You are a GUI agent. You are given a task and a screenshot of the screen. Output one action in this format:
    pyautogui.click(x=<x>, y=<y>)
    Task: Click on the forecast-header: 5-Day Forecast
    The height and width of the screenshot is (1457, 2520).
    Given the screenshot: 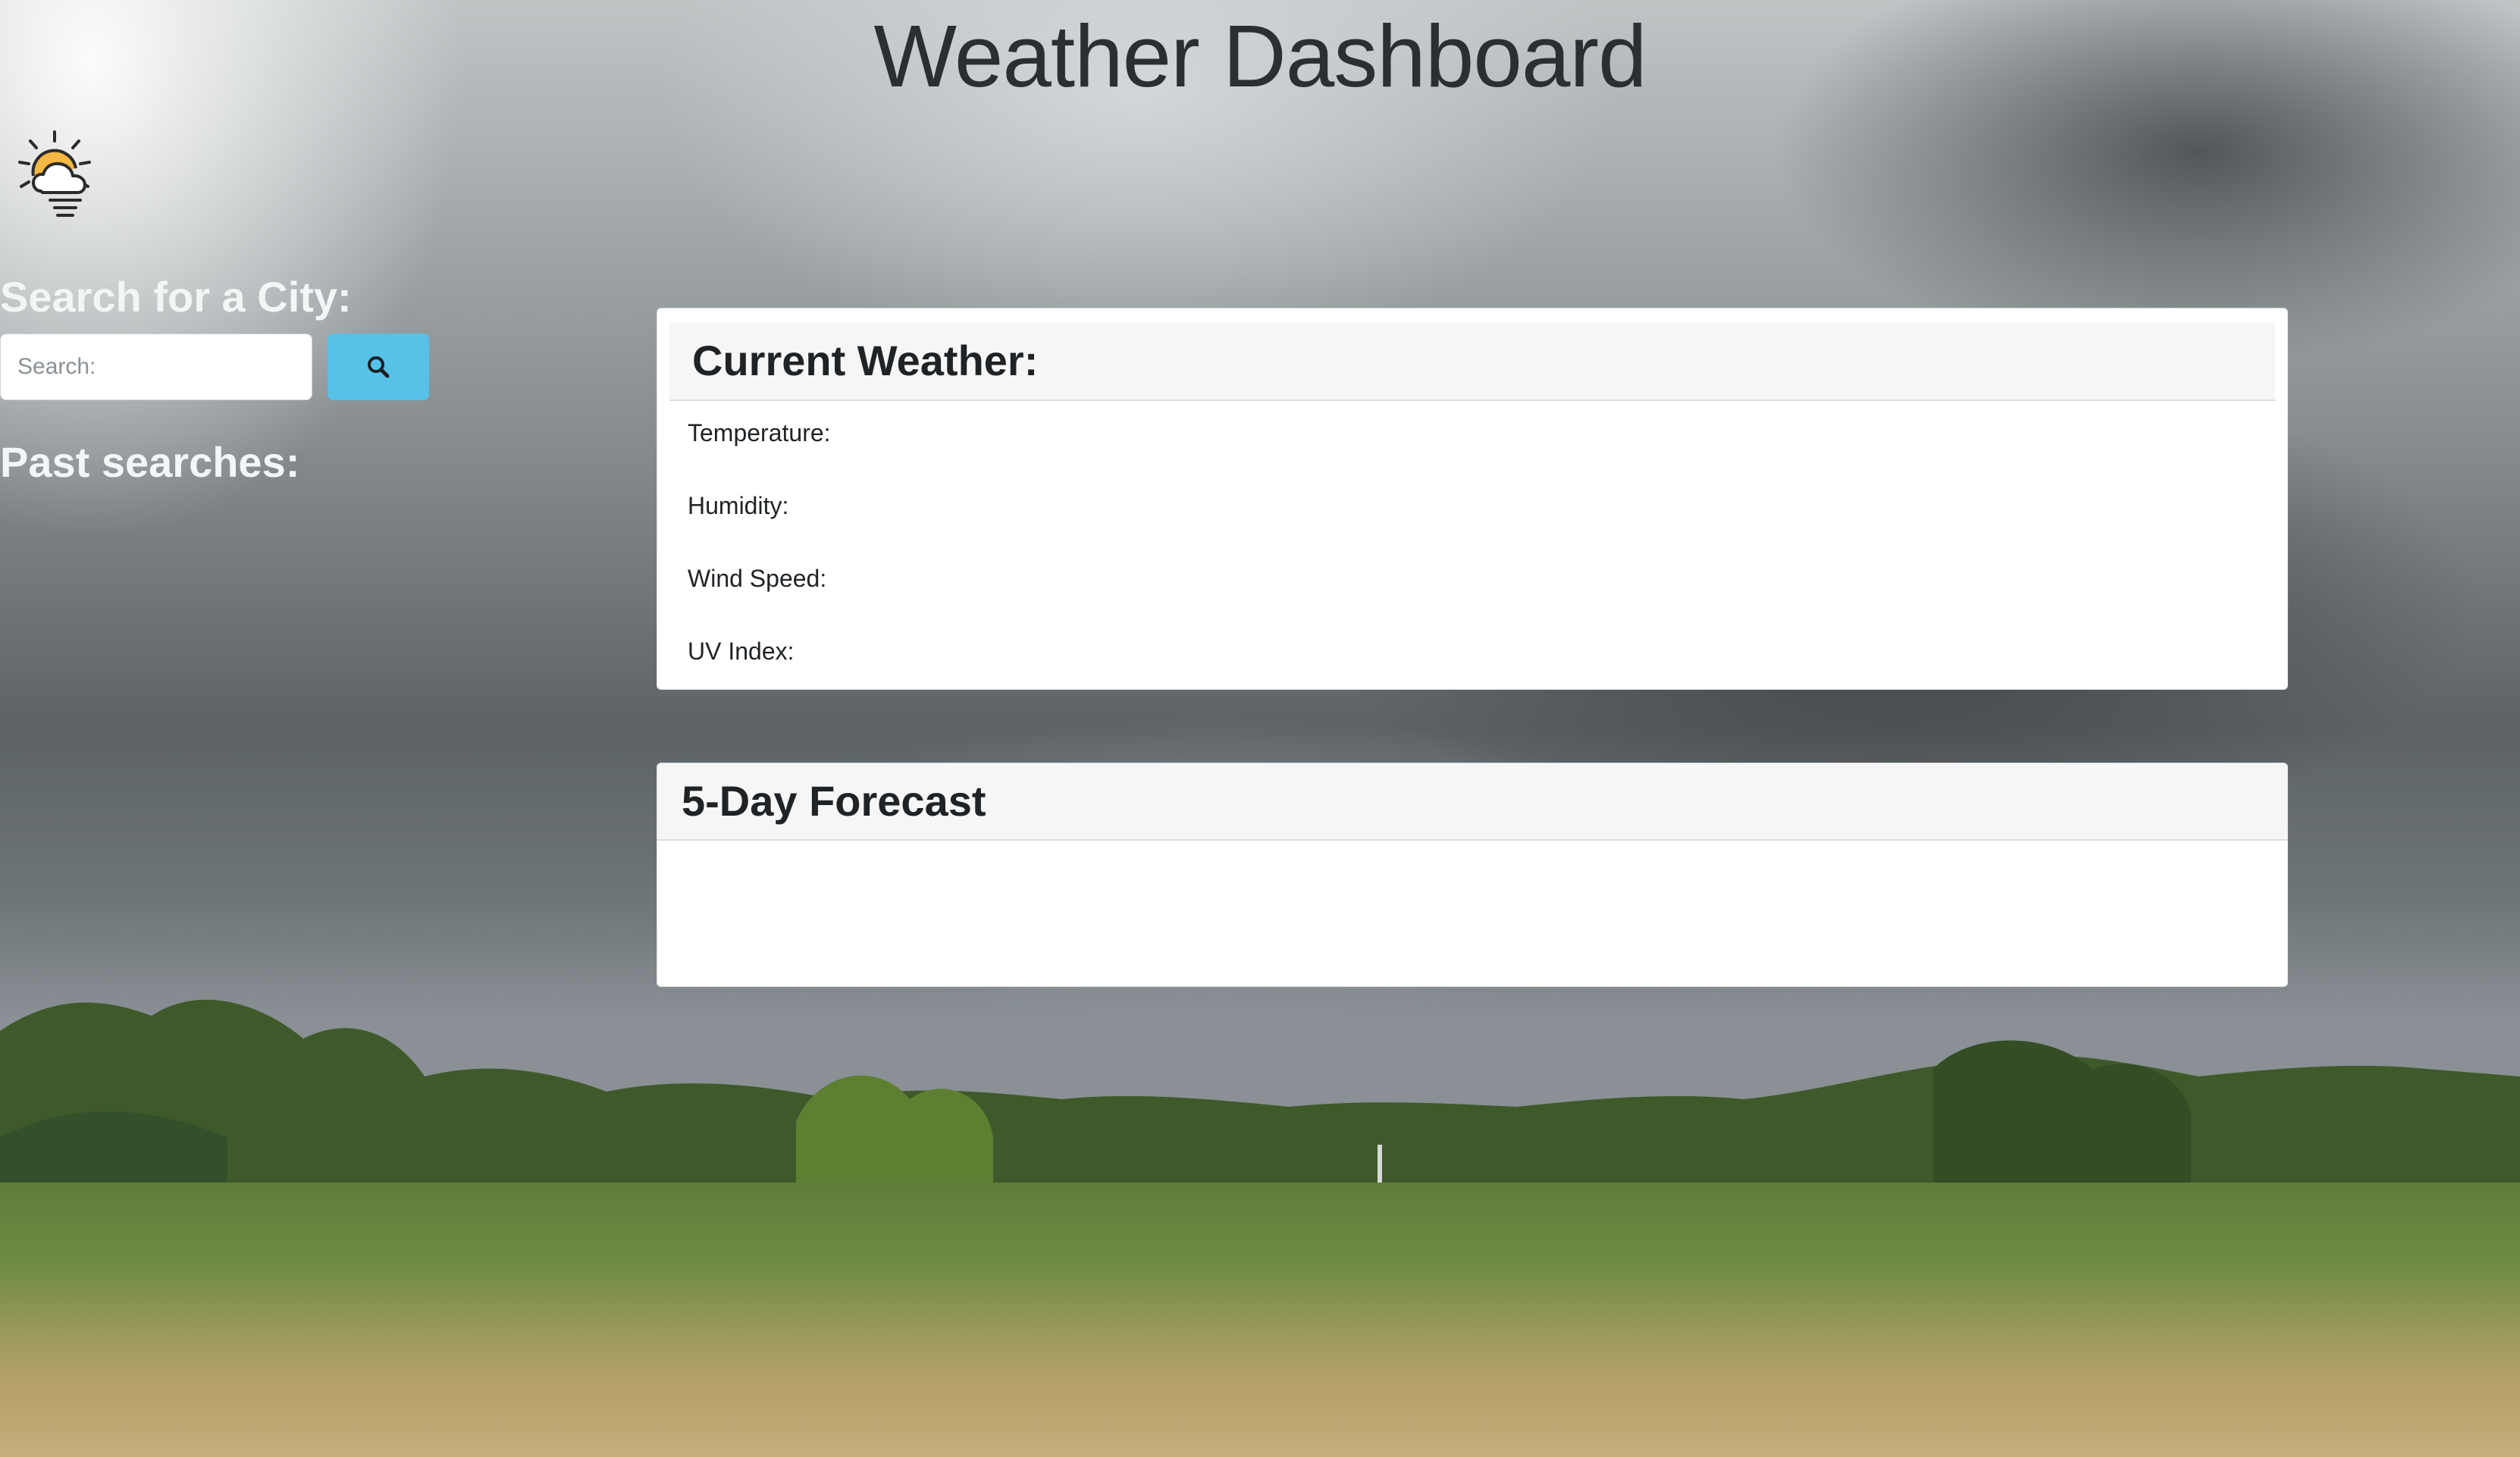 What is the action you would take?
    pyautogui.click(x=1472, y=802)
    